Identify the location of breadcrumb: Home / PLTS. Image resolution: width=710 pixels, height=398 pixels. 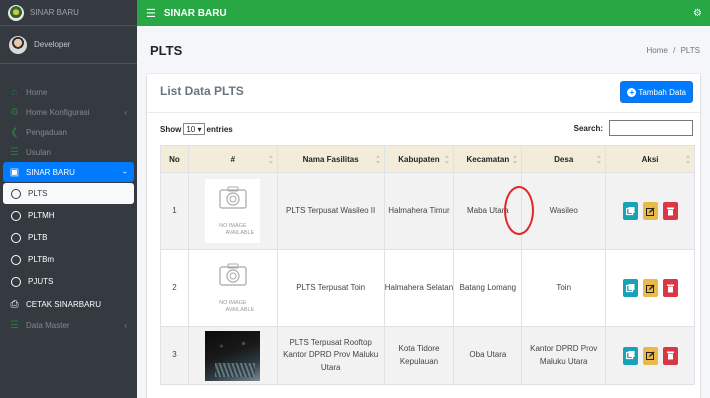
(673, 50).